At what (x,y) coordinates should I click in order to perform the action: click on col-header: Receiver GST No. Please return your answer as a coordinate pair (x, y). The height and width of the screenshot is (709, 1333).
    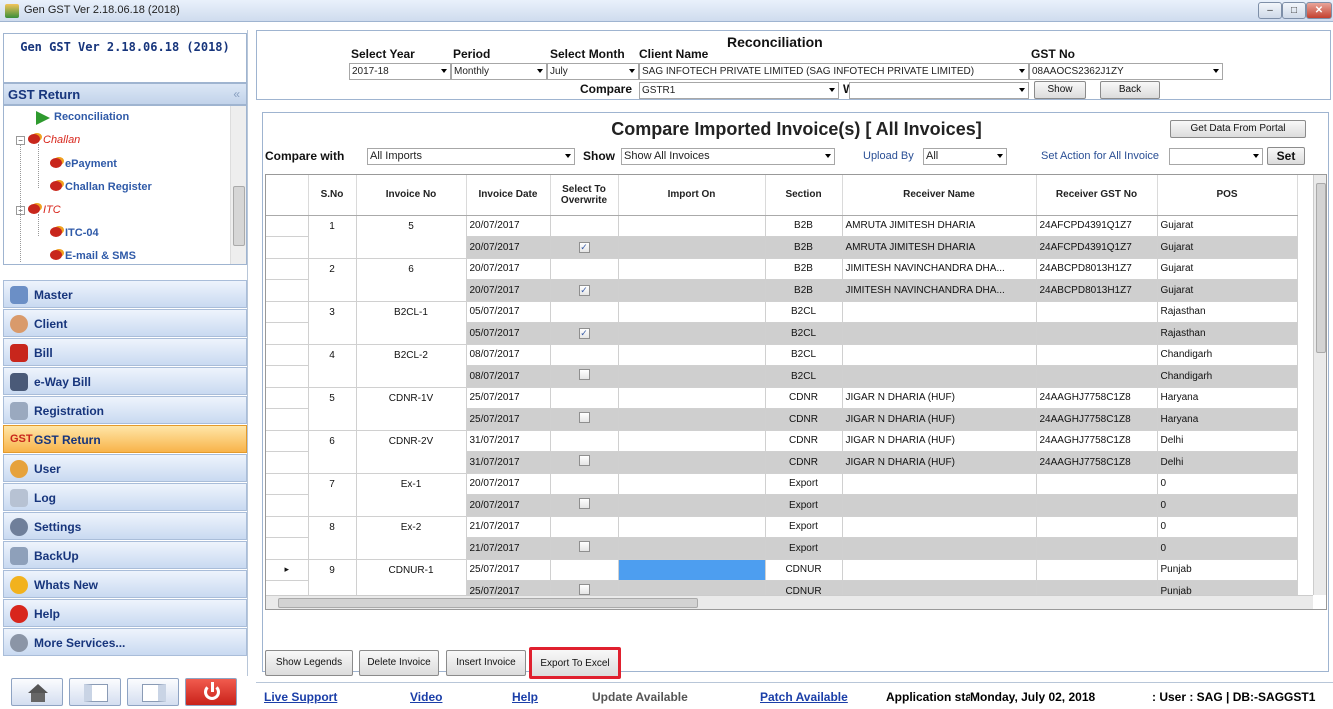
    Looking at the image, I should click on (1097, 195).